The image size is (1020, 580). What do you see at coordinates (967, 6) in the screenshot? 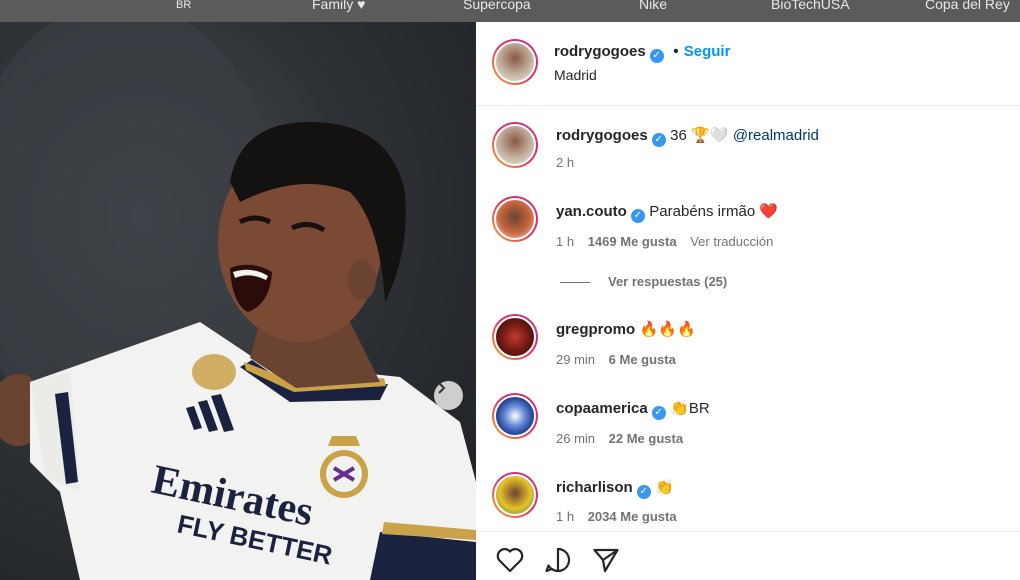
I see `top-nav-item-copa-del-rey: Copa del Rey` at bounding box center [967, 6].